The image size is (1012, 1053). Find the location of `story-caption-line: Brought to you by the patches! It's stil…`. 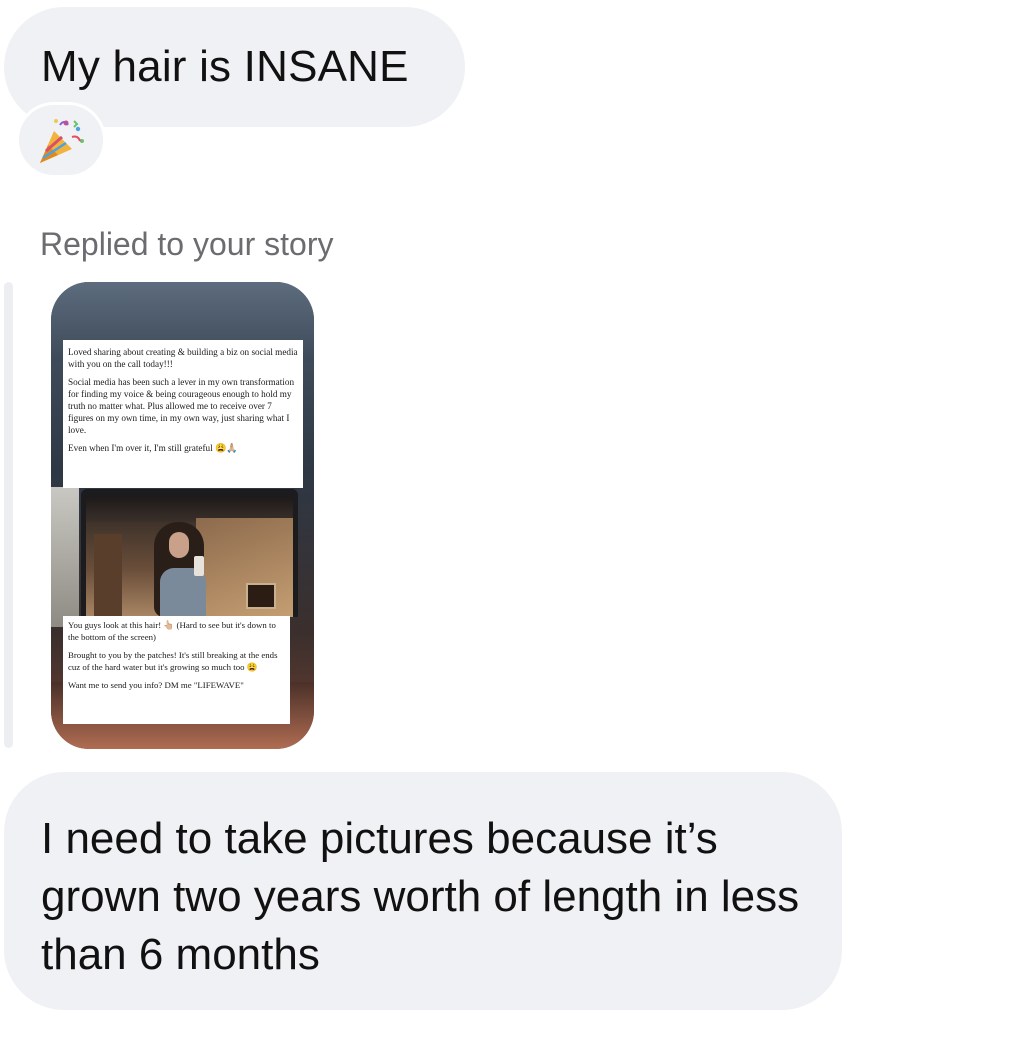

story-caption-line: Brought to you by the patches! It's stil… is located at coordinates (173, 661).